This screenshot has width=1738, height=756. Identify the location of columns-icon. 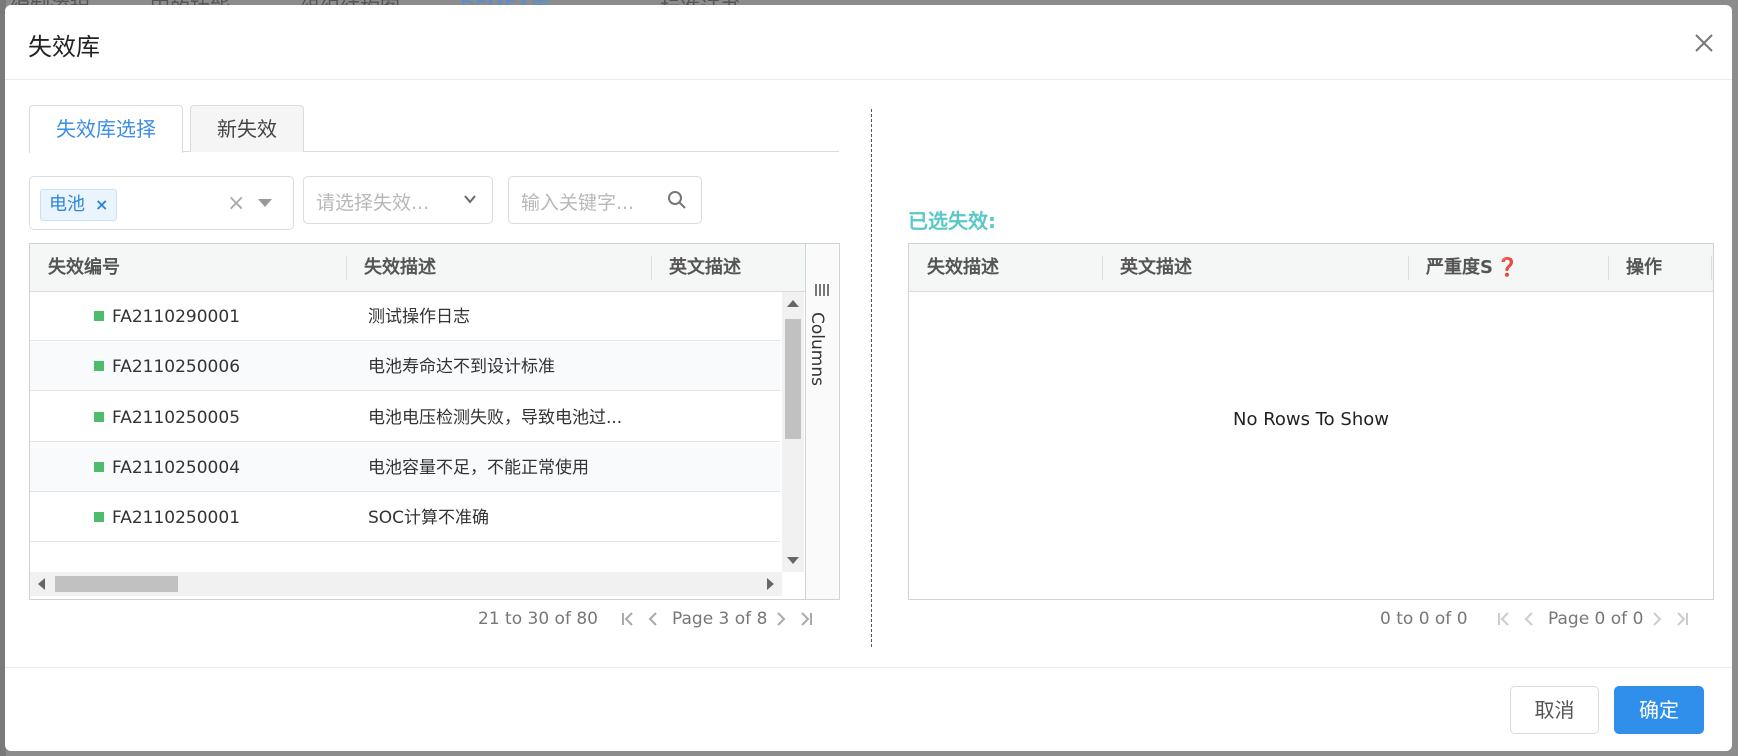
(822, 290).